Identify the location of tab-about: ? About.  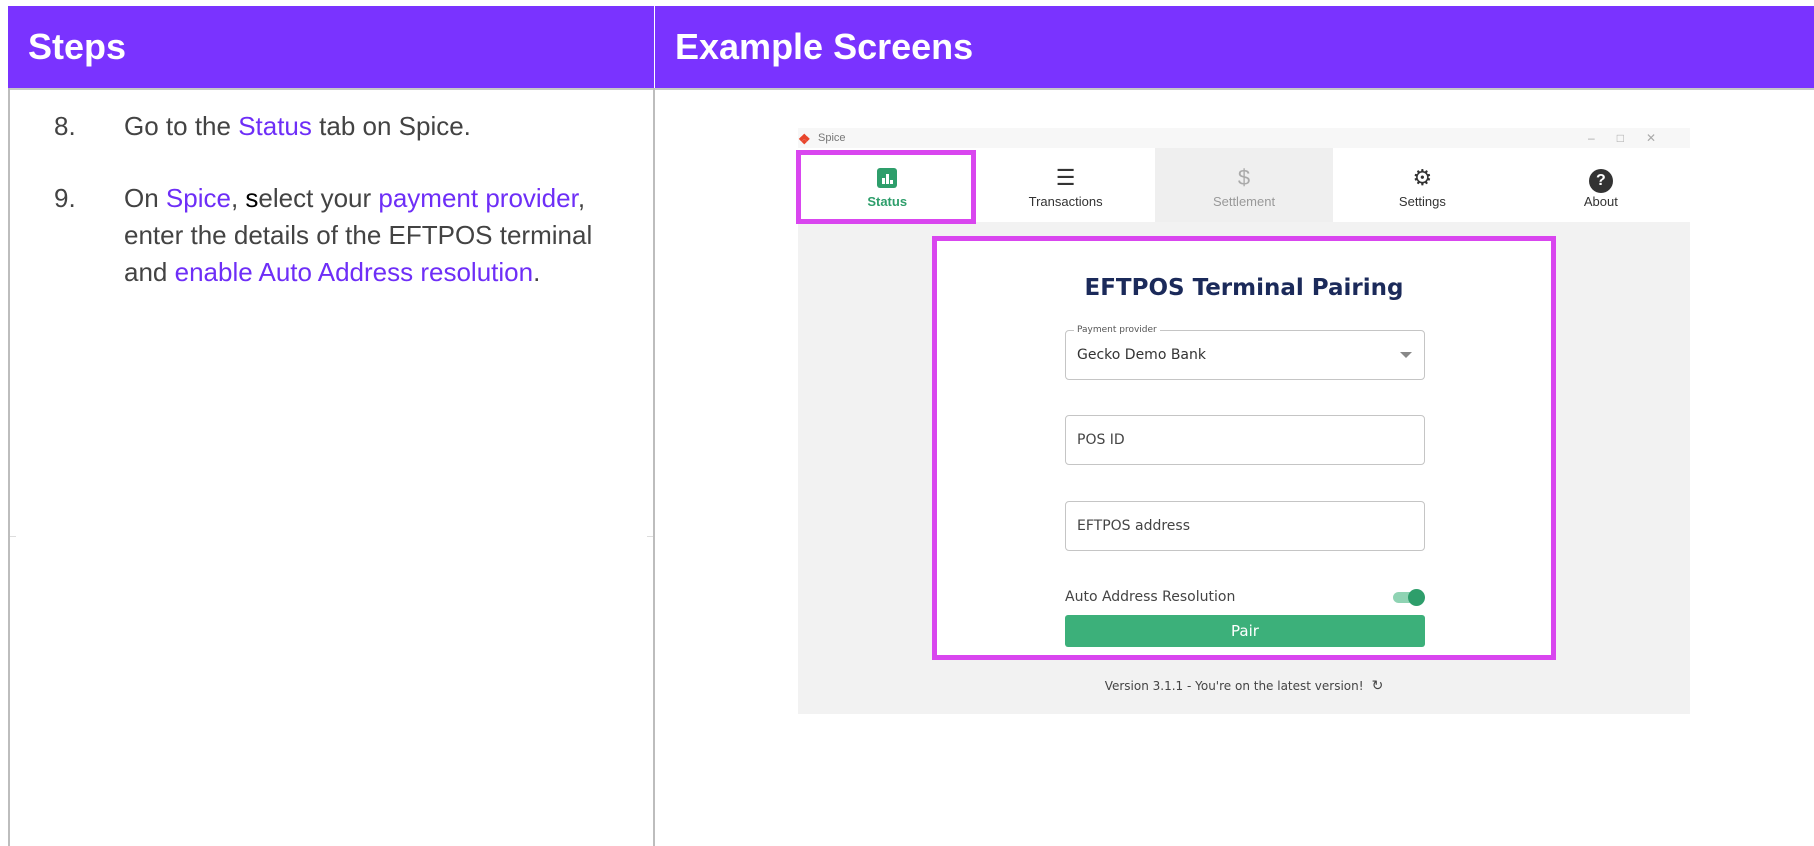
(1601, 185).